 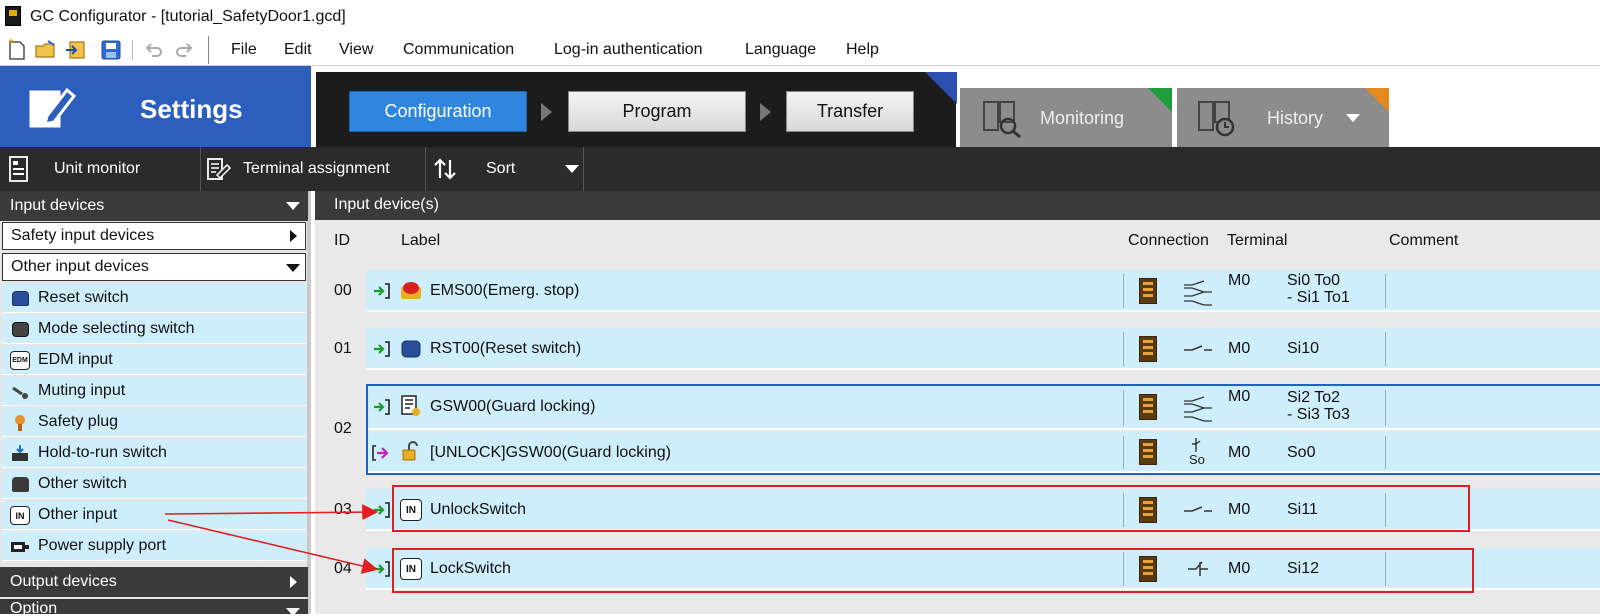 What do you see at coordinates (46, 50) in the screenshot?
I see `open-folder-icon` at bounding box center [46, 50].